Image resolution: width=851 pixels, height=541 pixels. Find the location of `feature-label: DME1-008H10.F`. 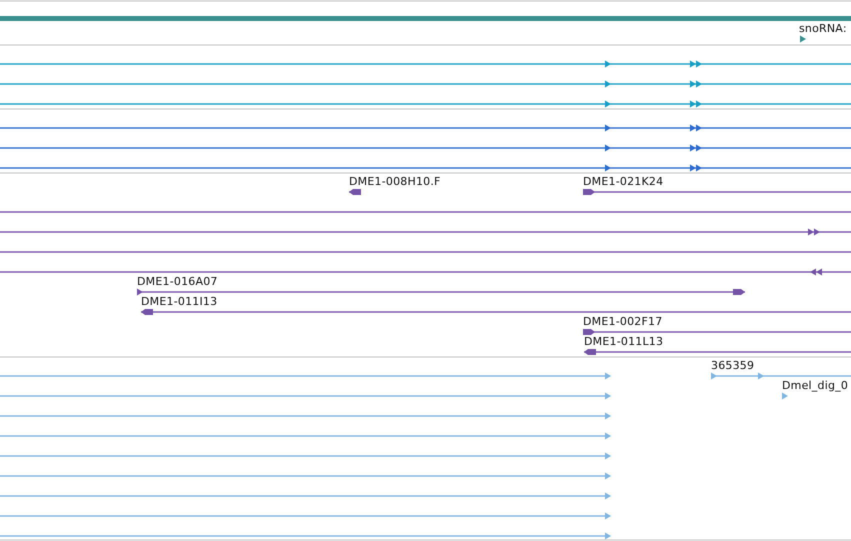

feature-label: DME1-008H10.F is located at coordinates (395, 181).